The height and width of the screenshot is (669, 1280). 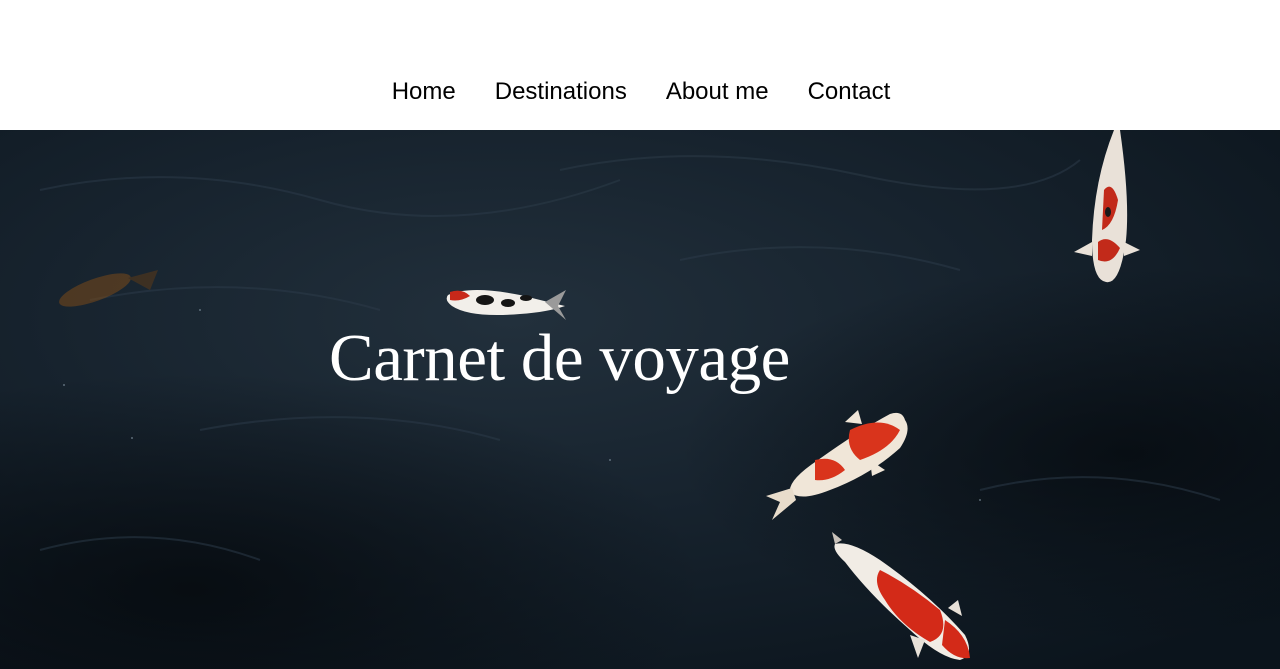 What do you see at coordinates (640, 92) in the screenshot?
I see `main-nav: Home Destinations About me Contact` at bounding box center [640, 92].